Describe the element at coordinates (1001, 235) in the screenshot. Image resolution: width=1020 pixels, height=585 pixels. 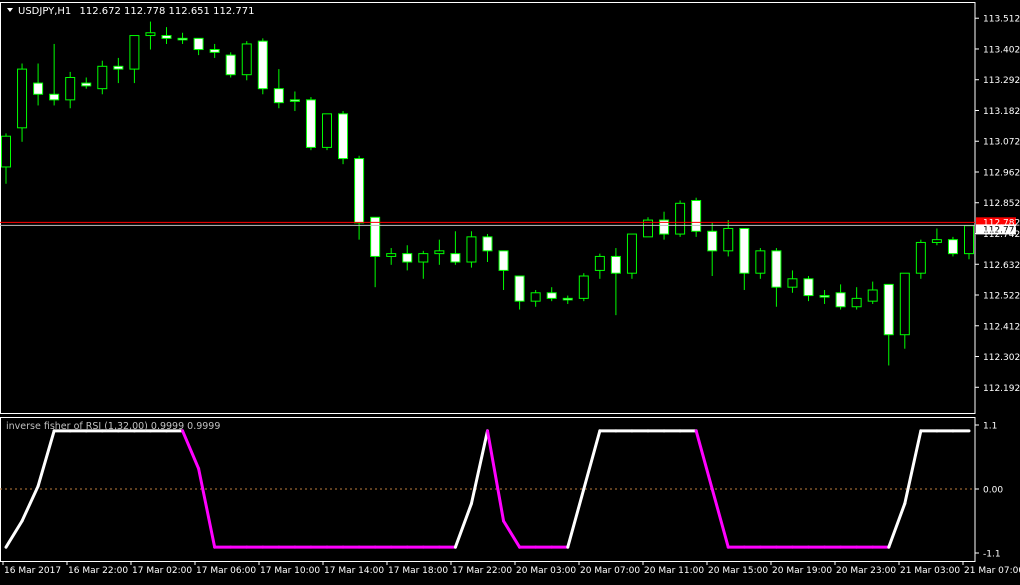
I see `price-tick-label: 112.742` at that location.